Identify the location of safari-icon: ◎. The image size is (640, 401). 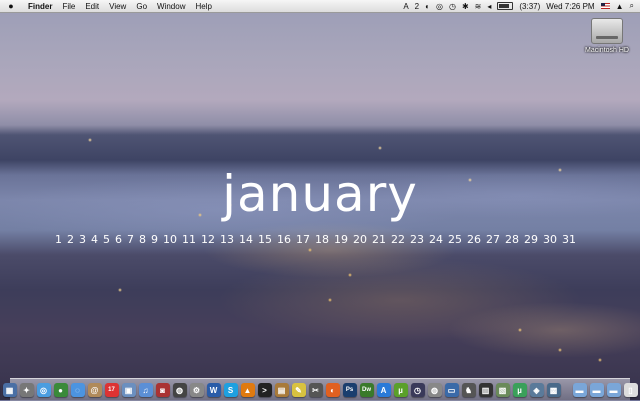
(43, 390).